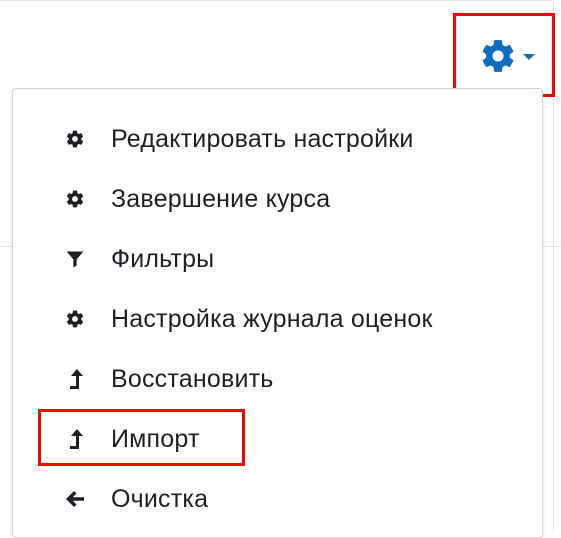  I want to click on menu-item-label: Восстановить, so click(192, 378).